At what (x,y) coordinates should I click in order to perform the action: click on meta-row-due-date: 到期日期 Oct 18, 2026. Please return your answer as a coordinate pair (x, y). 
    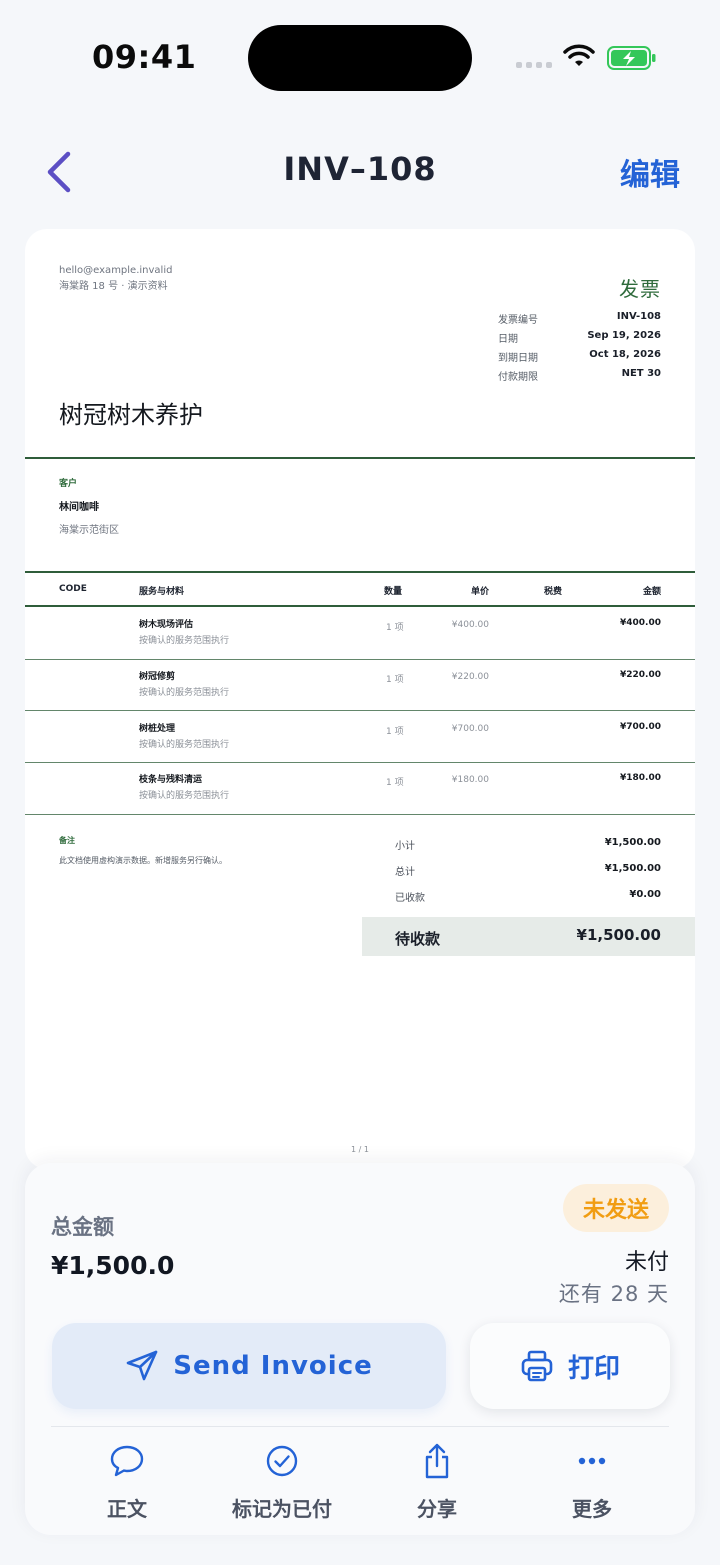
    Looking at the image, I should click on (579, 358).